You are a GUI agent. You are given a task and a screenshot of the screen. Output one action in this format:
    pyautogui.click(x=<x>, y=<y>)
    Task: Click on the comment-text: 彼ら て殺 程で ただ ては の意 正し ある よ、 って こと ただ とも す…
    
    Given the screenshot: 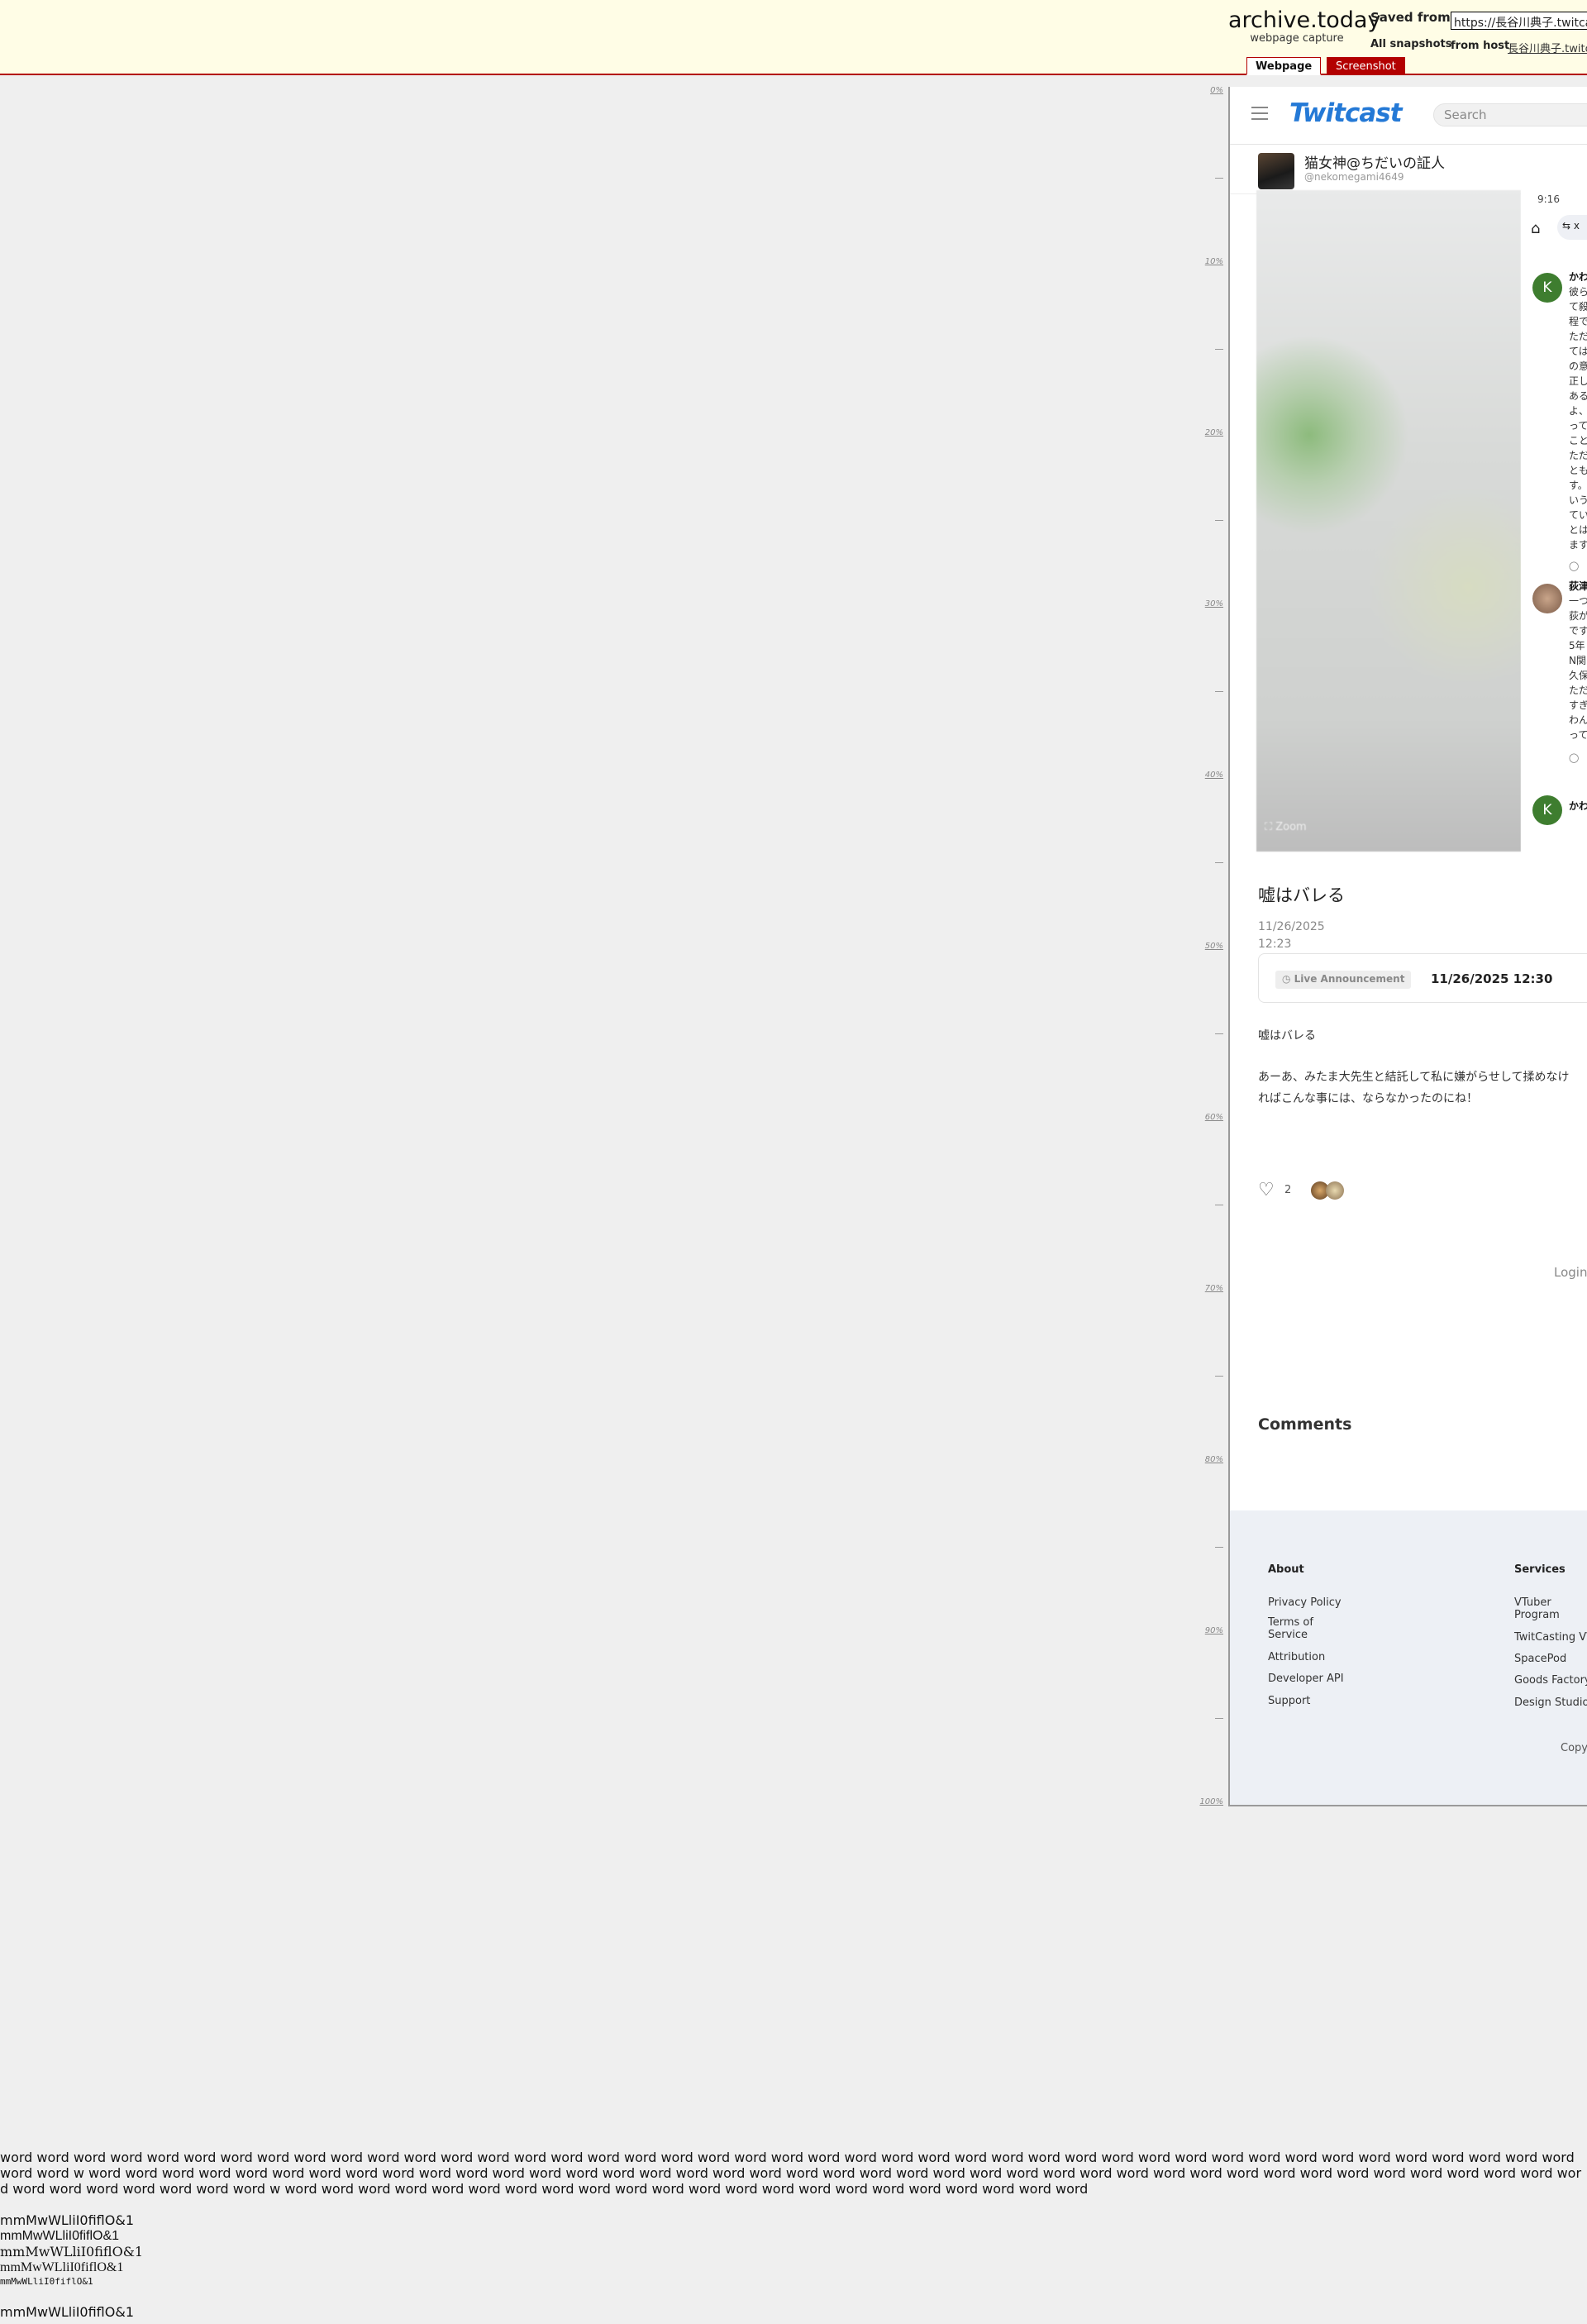 What is the action you would take?
    pyautogui.click(x=1578, y=418)
    